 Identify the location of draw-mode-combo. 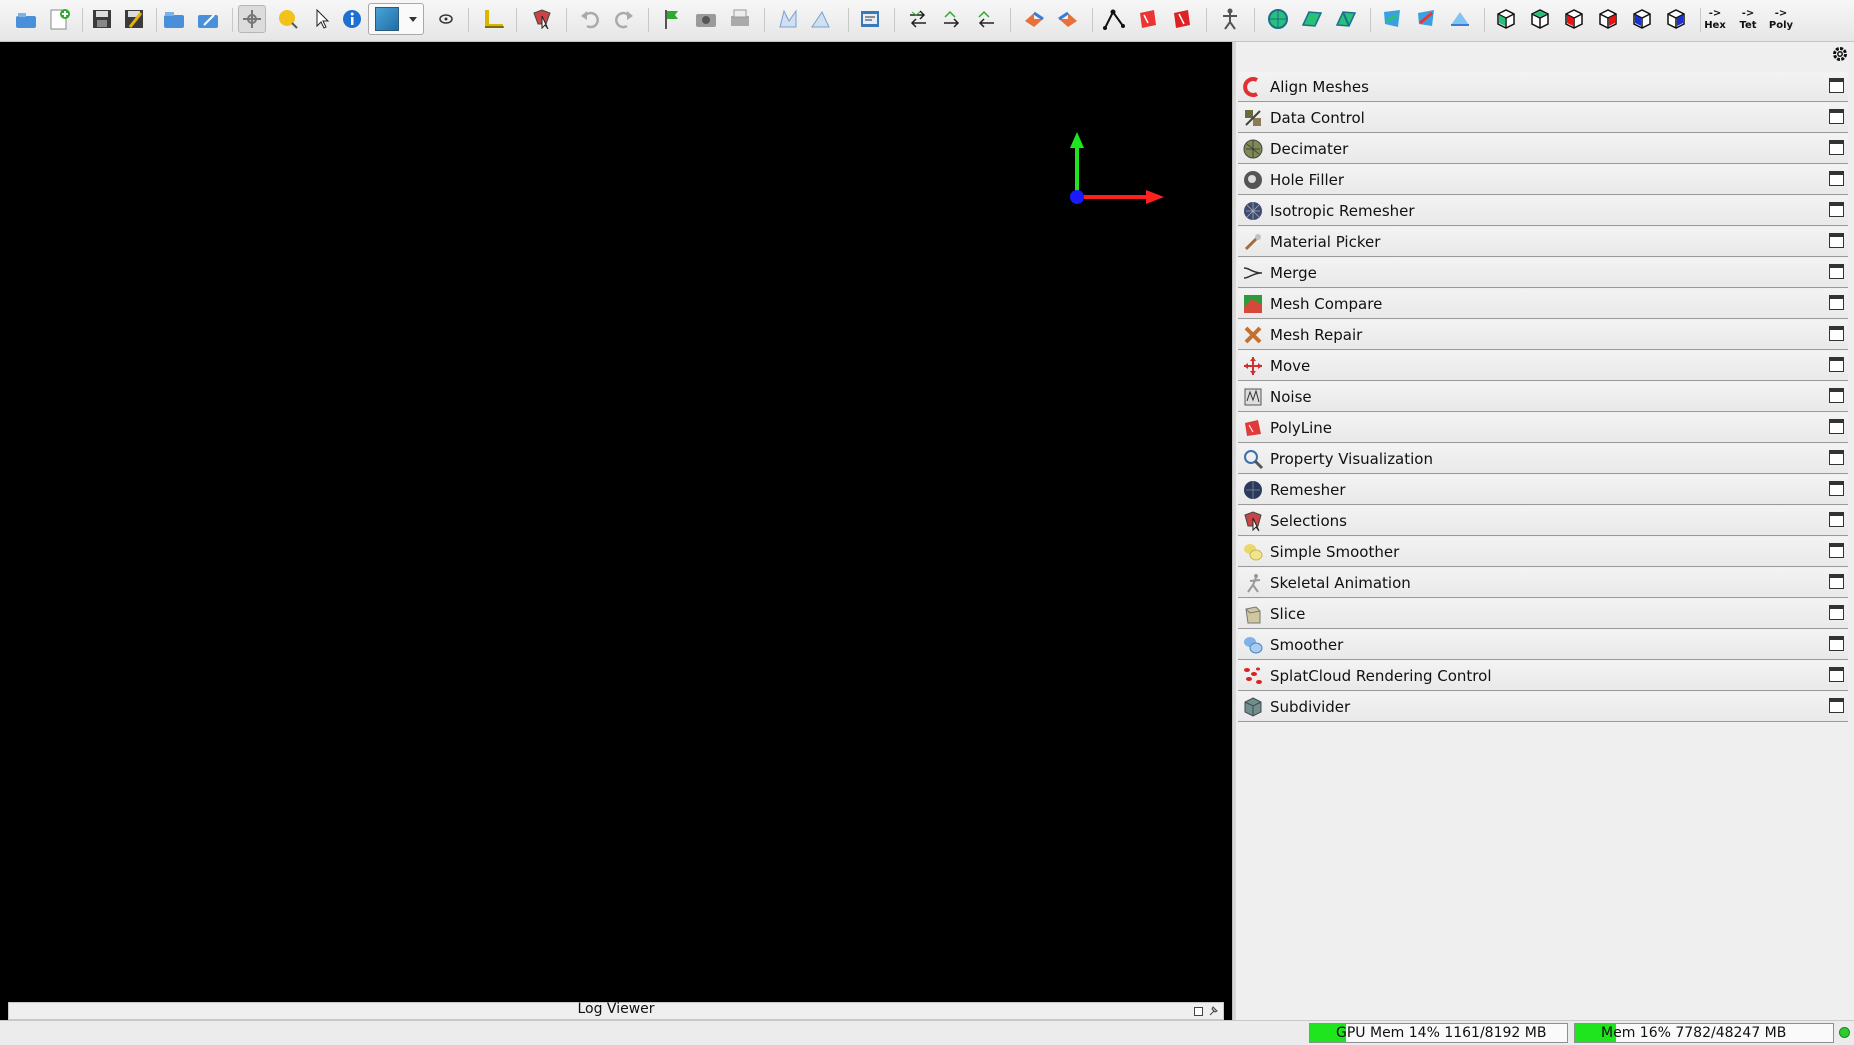
(396, 19).